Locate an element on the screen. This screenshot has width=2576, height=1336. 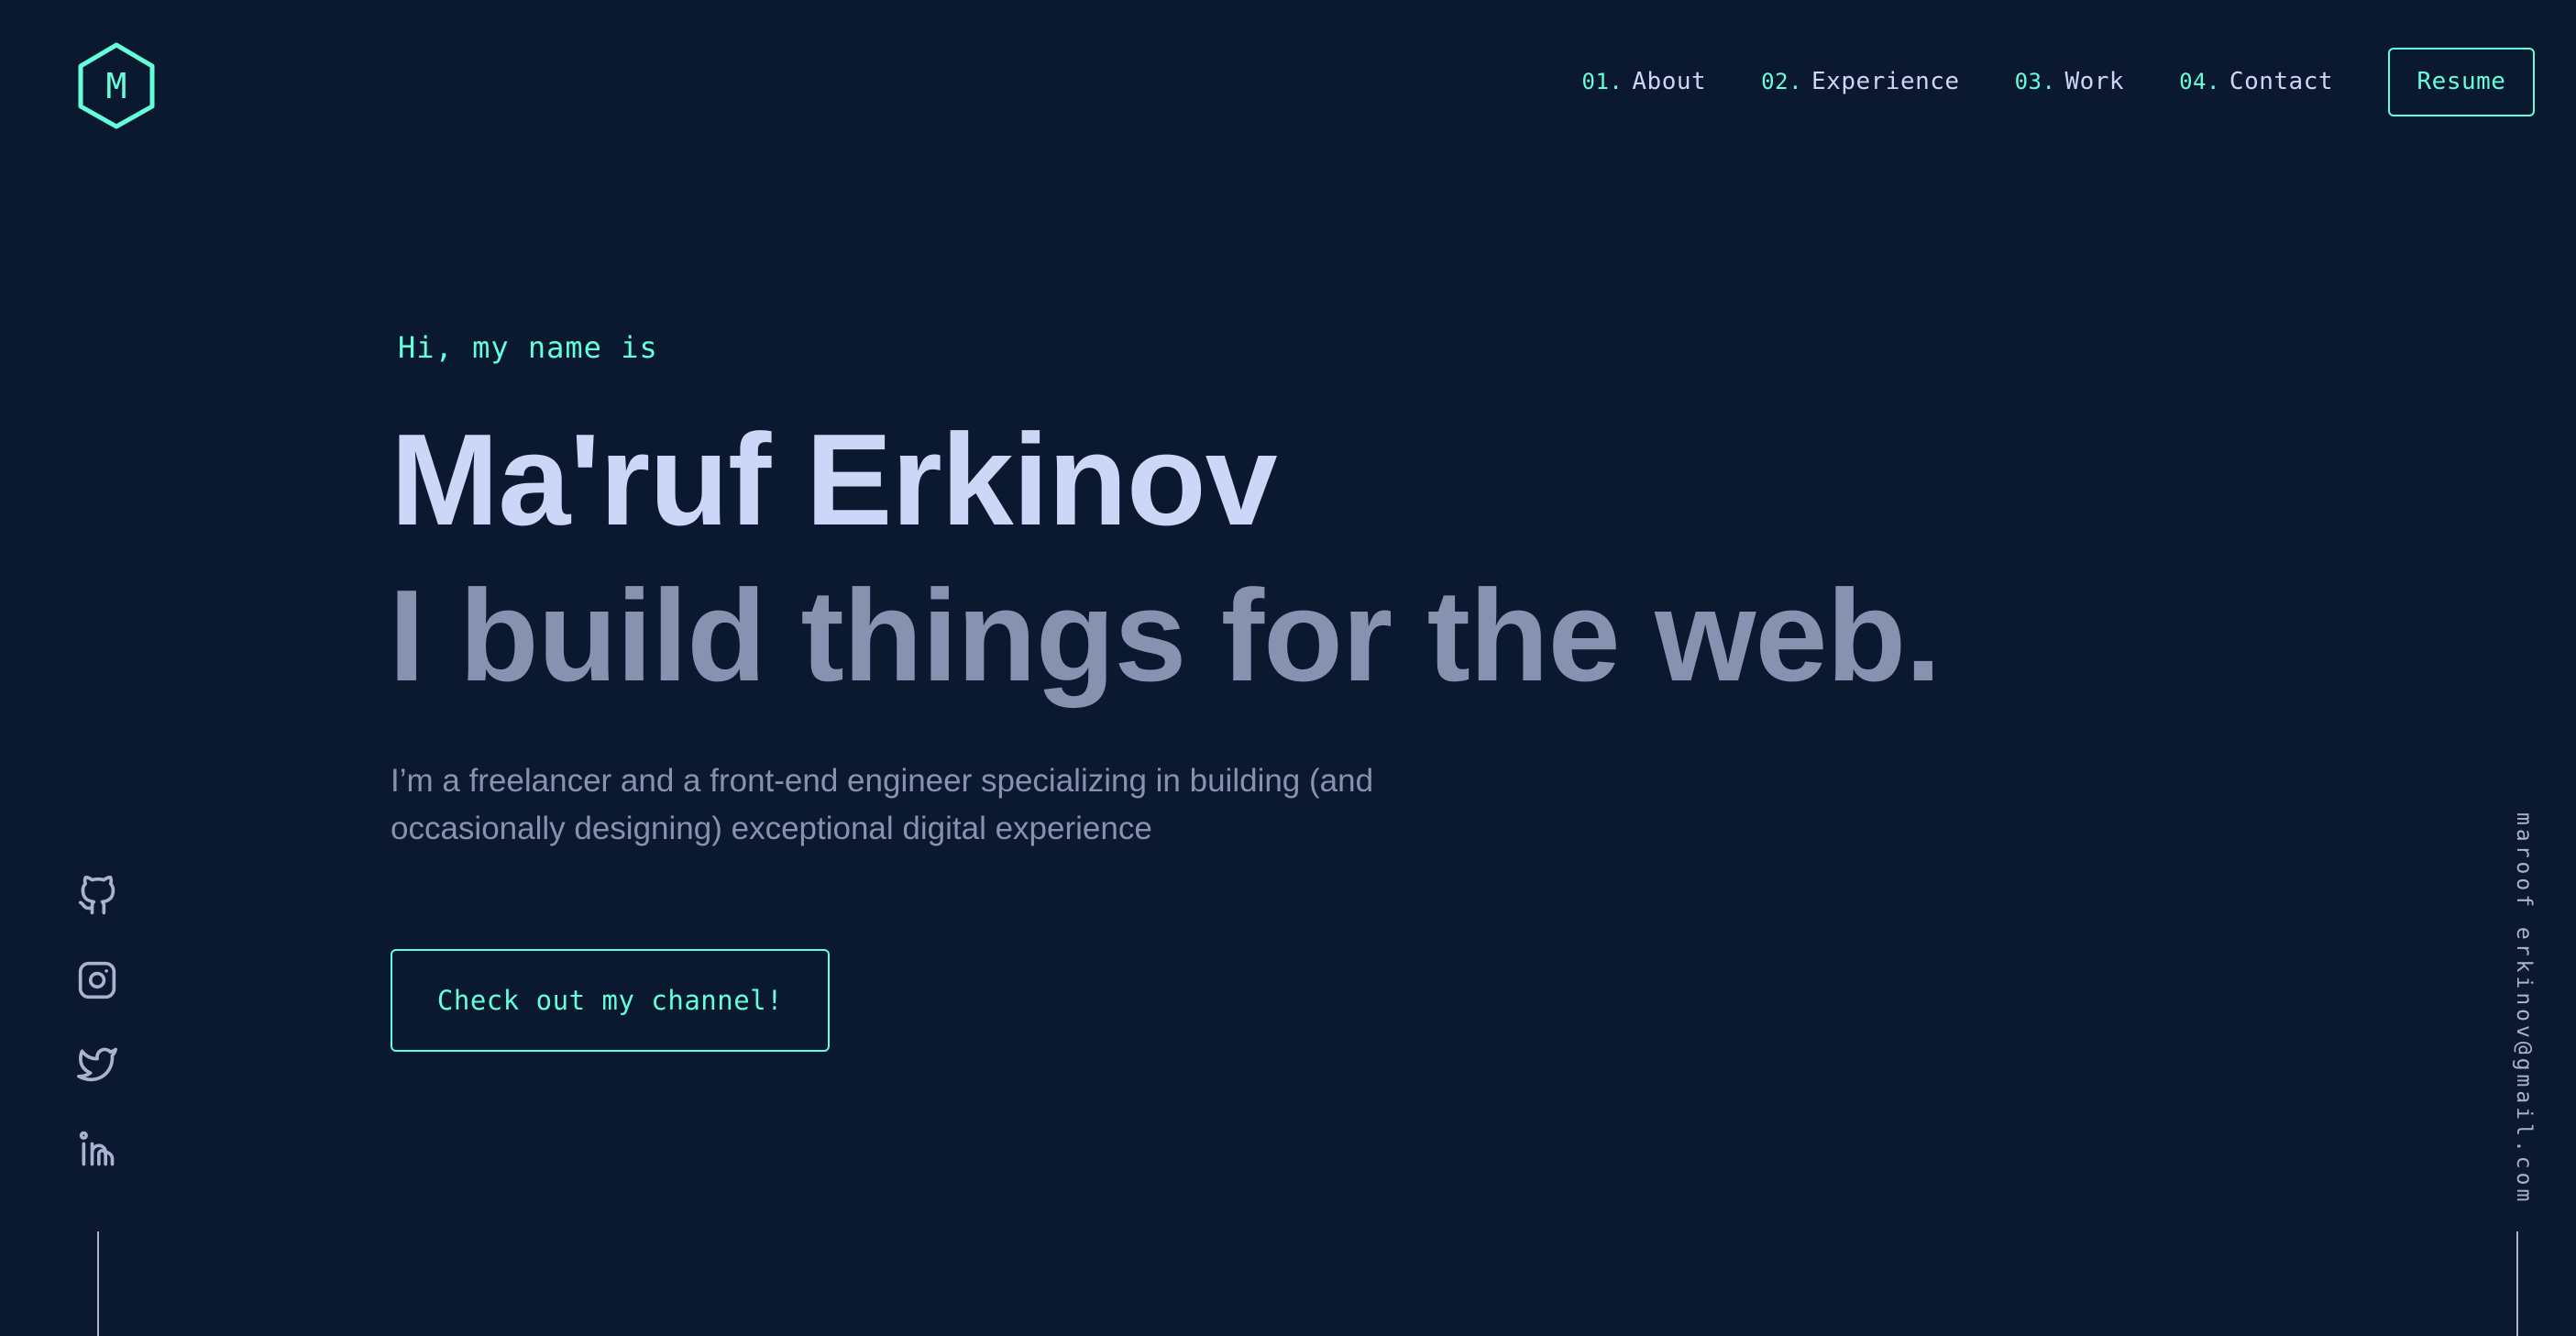
social-links is located at coordinates (97, 1044).